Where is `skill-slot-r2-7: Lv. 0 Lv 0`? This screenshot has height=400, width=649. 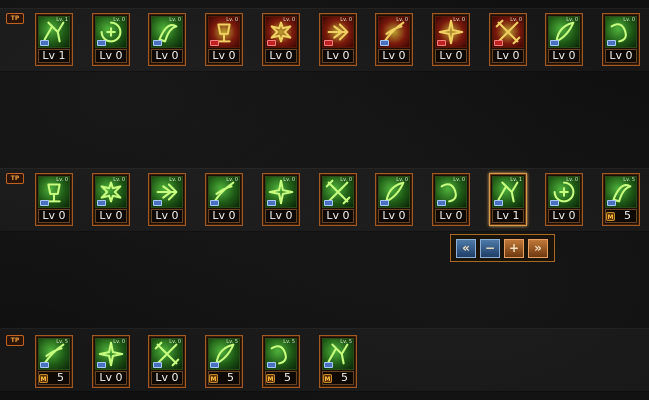
skill-slot-r2-7: Lv. 0 Lv 0 is located at coordinates (394, 199).